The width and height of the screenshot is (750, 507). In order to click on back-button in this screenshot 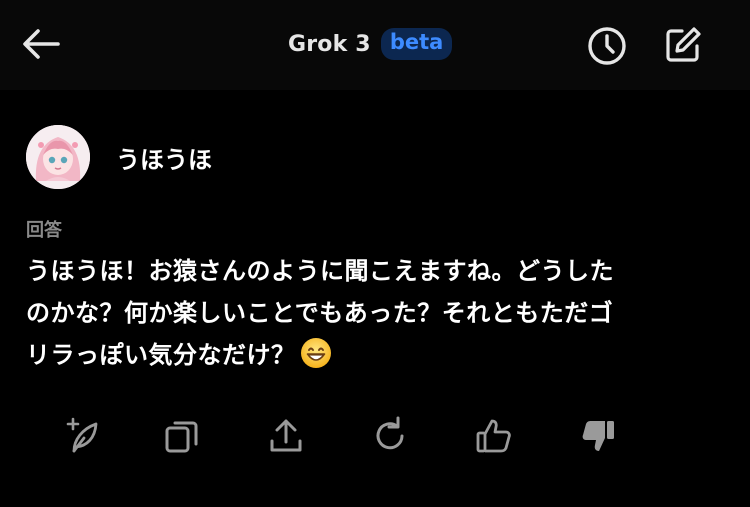, I will do `click(41, 44)`.